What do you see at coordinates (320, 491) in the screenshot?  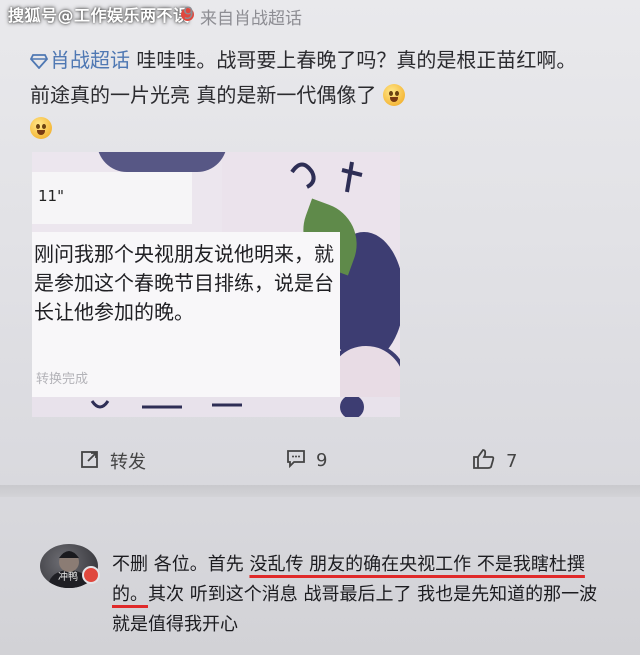 I see `divider` at bounding box center [320, 491].